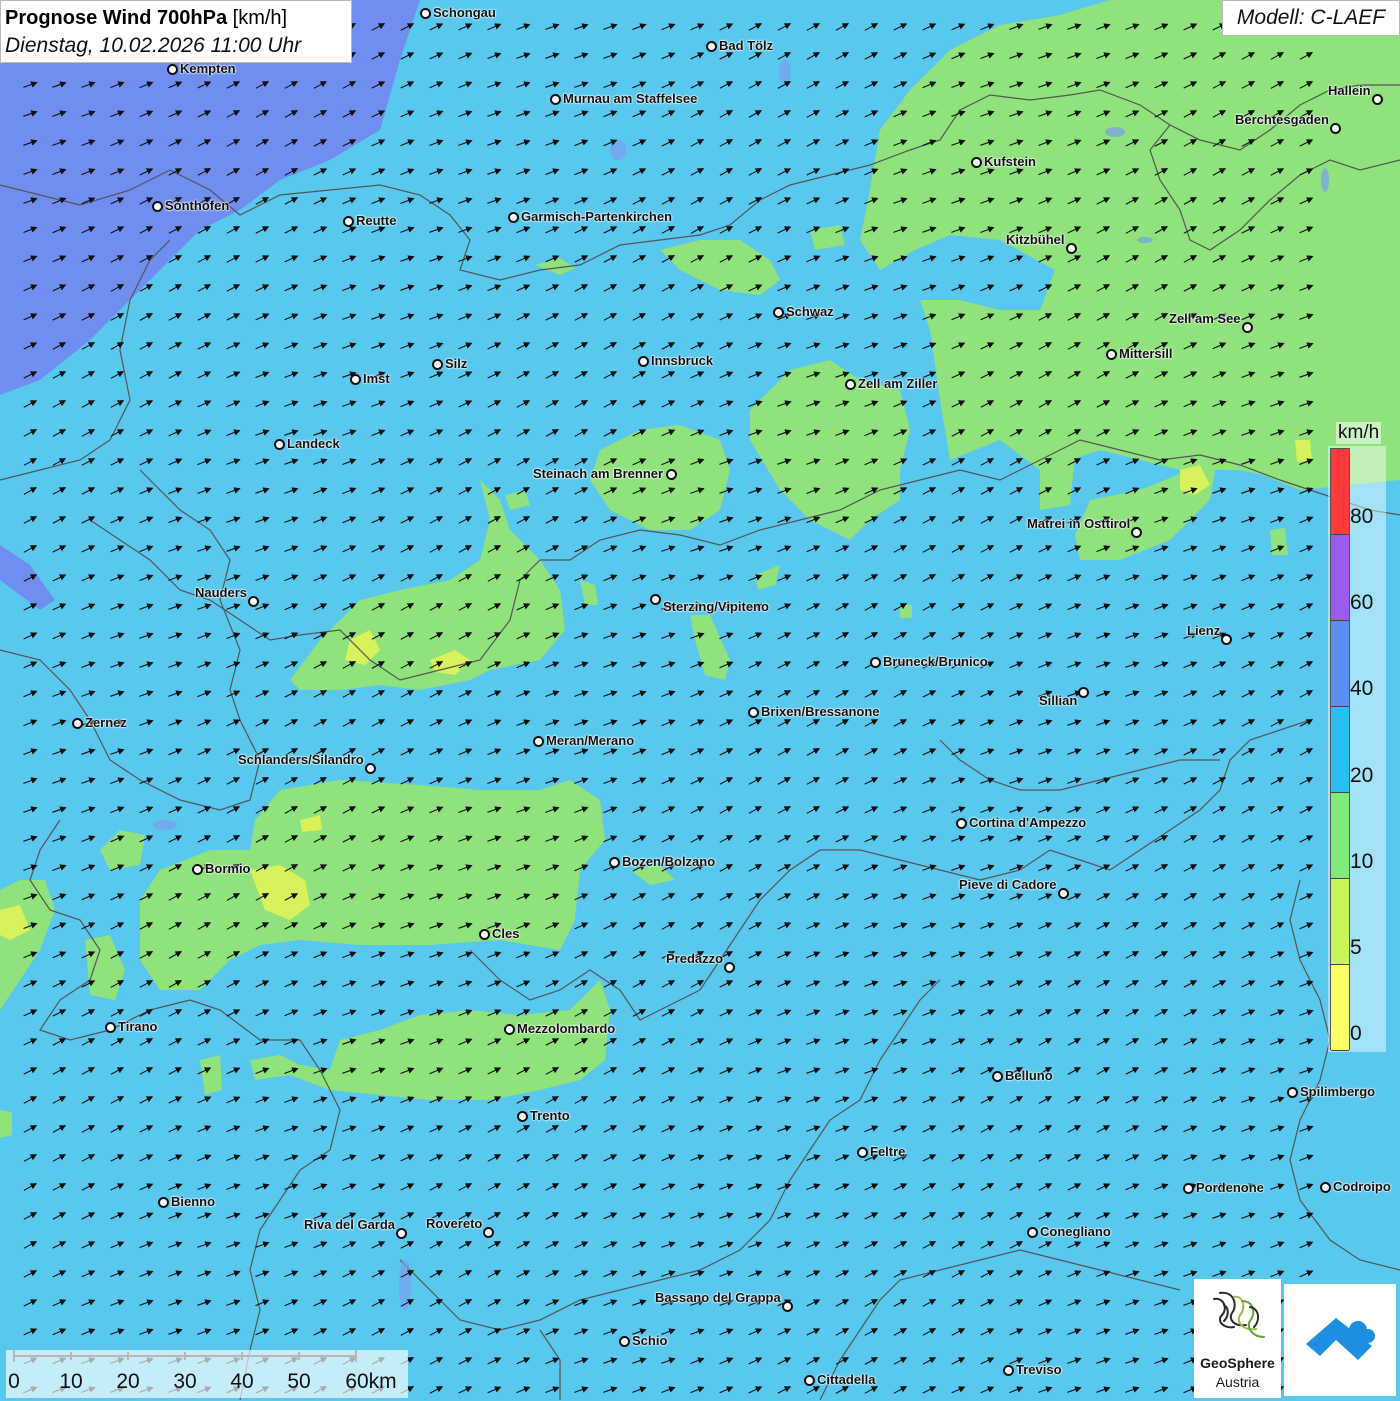 The height and width of the screenshot is (1401, 1400). What do you see at coordinates (888, 1151) in the screenshot?
I see `city-label: Feltre` at bounding box center [888, 1151].